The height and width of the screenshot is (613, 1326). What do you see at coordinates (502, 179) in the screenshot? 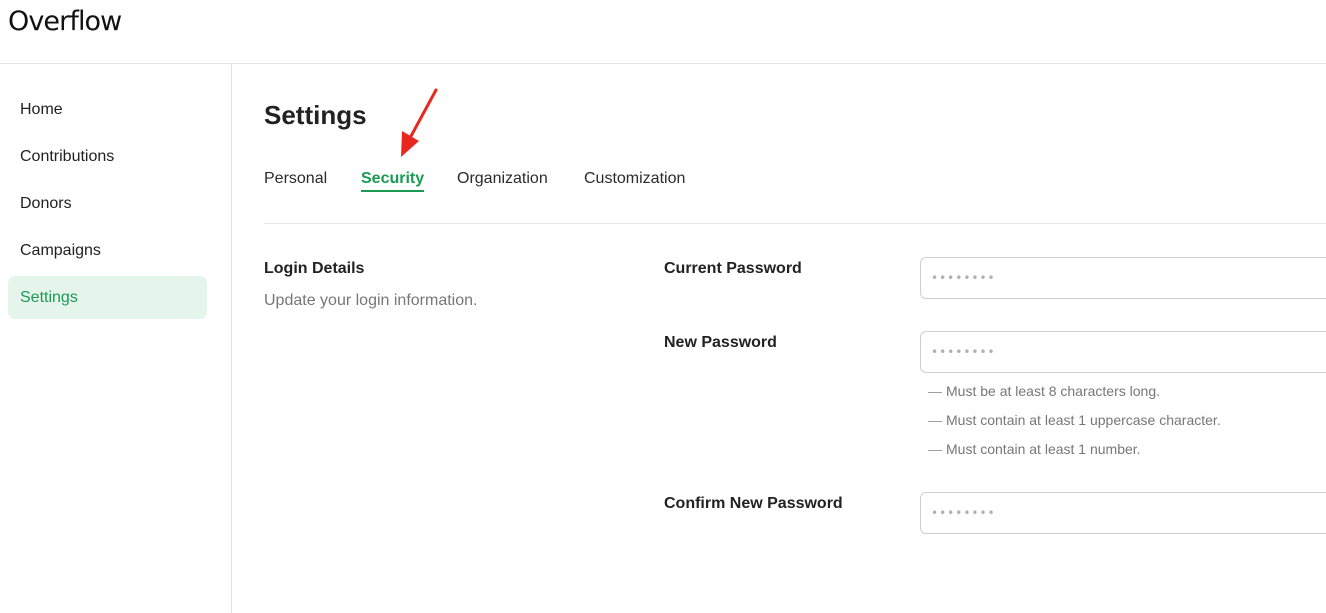
I see `tab-organization: Organization` at bounding box center [502, 179].